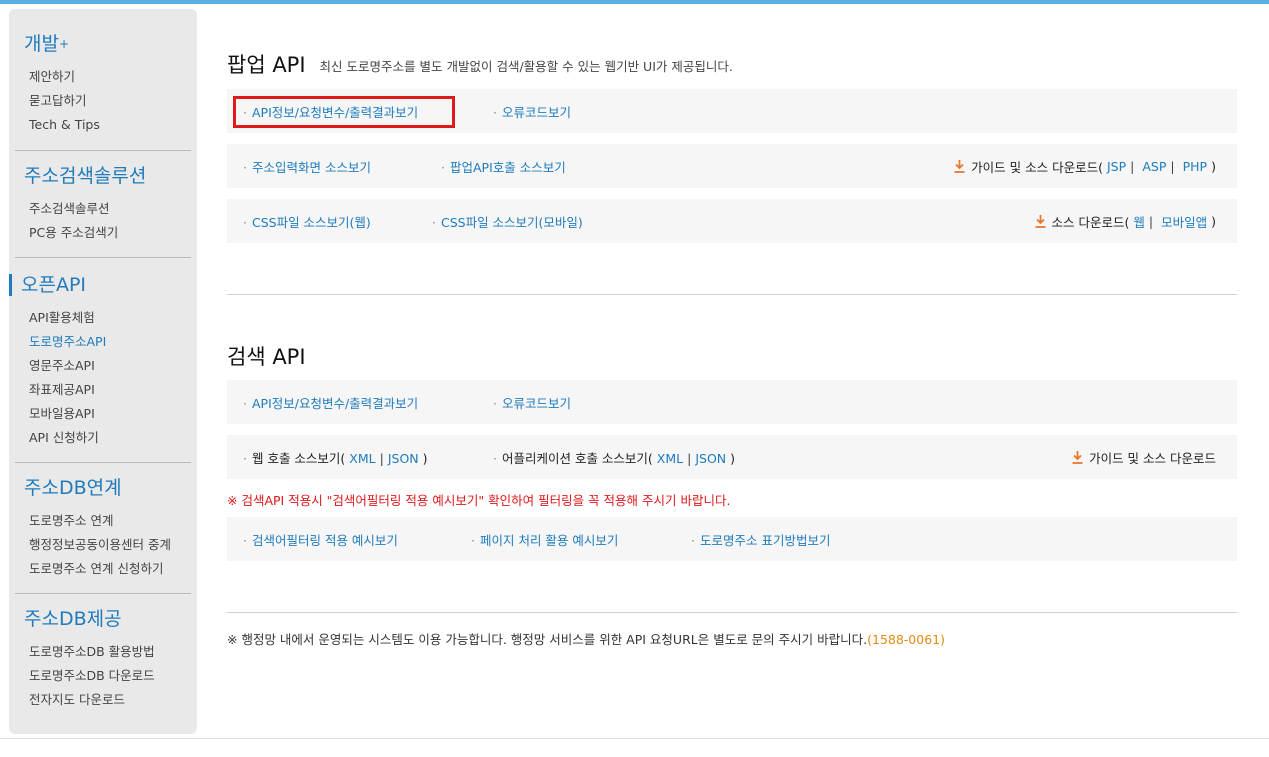  I want to click on asp-download-link: ASP, so click(1154, 166).